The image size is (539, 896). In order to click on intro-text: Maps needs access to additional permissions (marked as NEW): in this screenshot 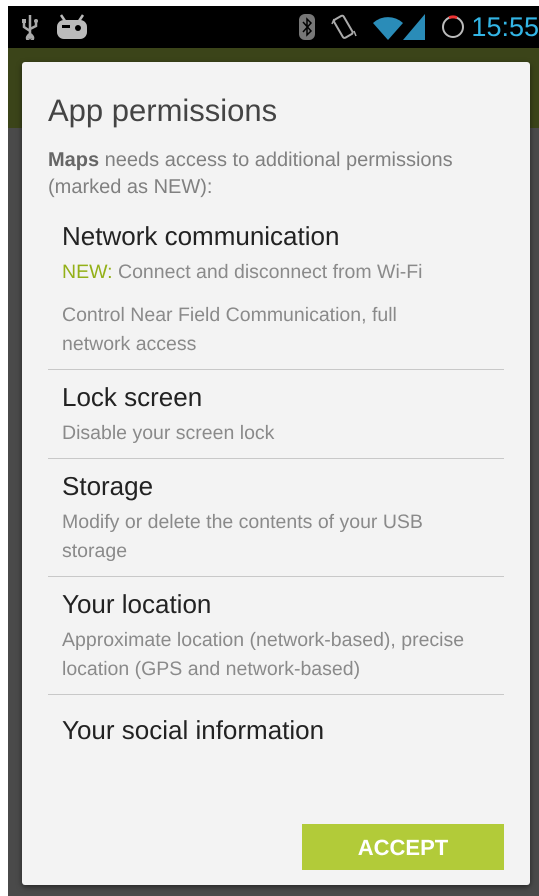, I will do `click(251, 174)`.